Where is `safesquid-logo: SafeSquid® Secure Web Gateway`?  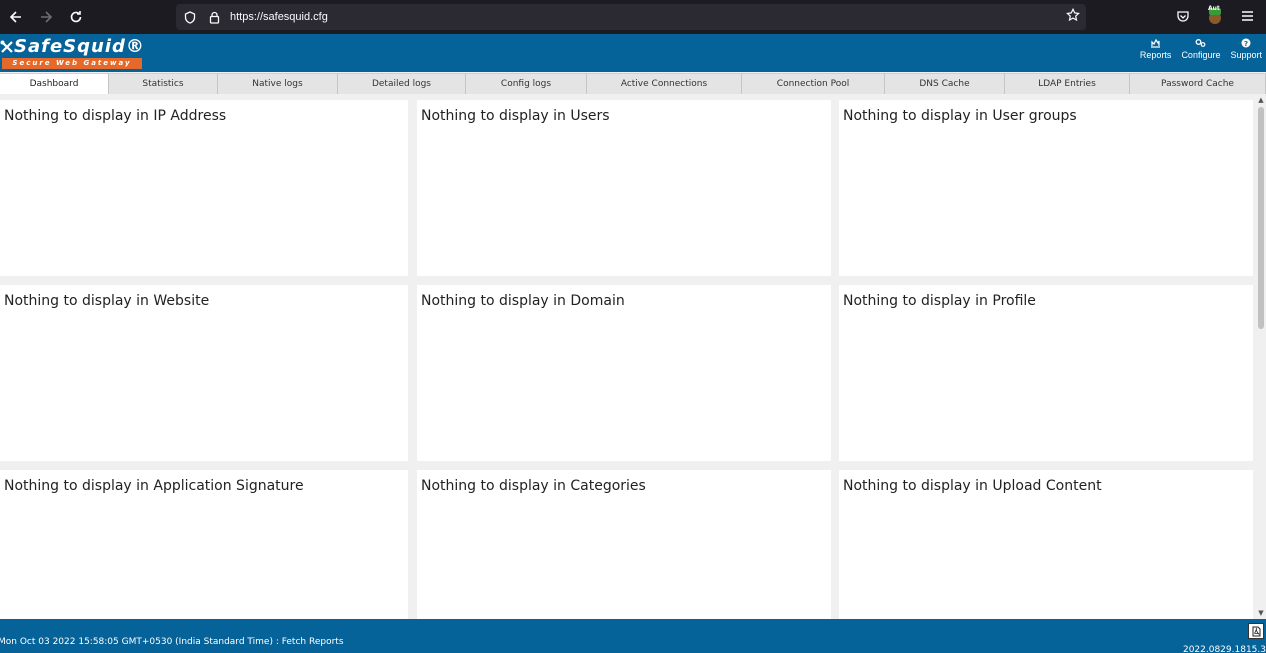 safesquid-logo: SafeSquid® Secure Web Gateway is located at coordinates (72, 53).